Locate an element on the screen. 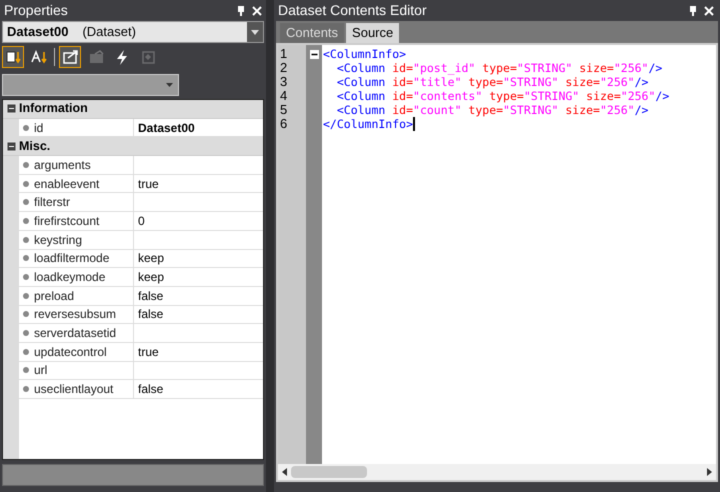 This screenshot has height=492, width=720. code-line: <Column id="title" type="STRING" size="256"/> is located at coordinates (493, 82).